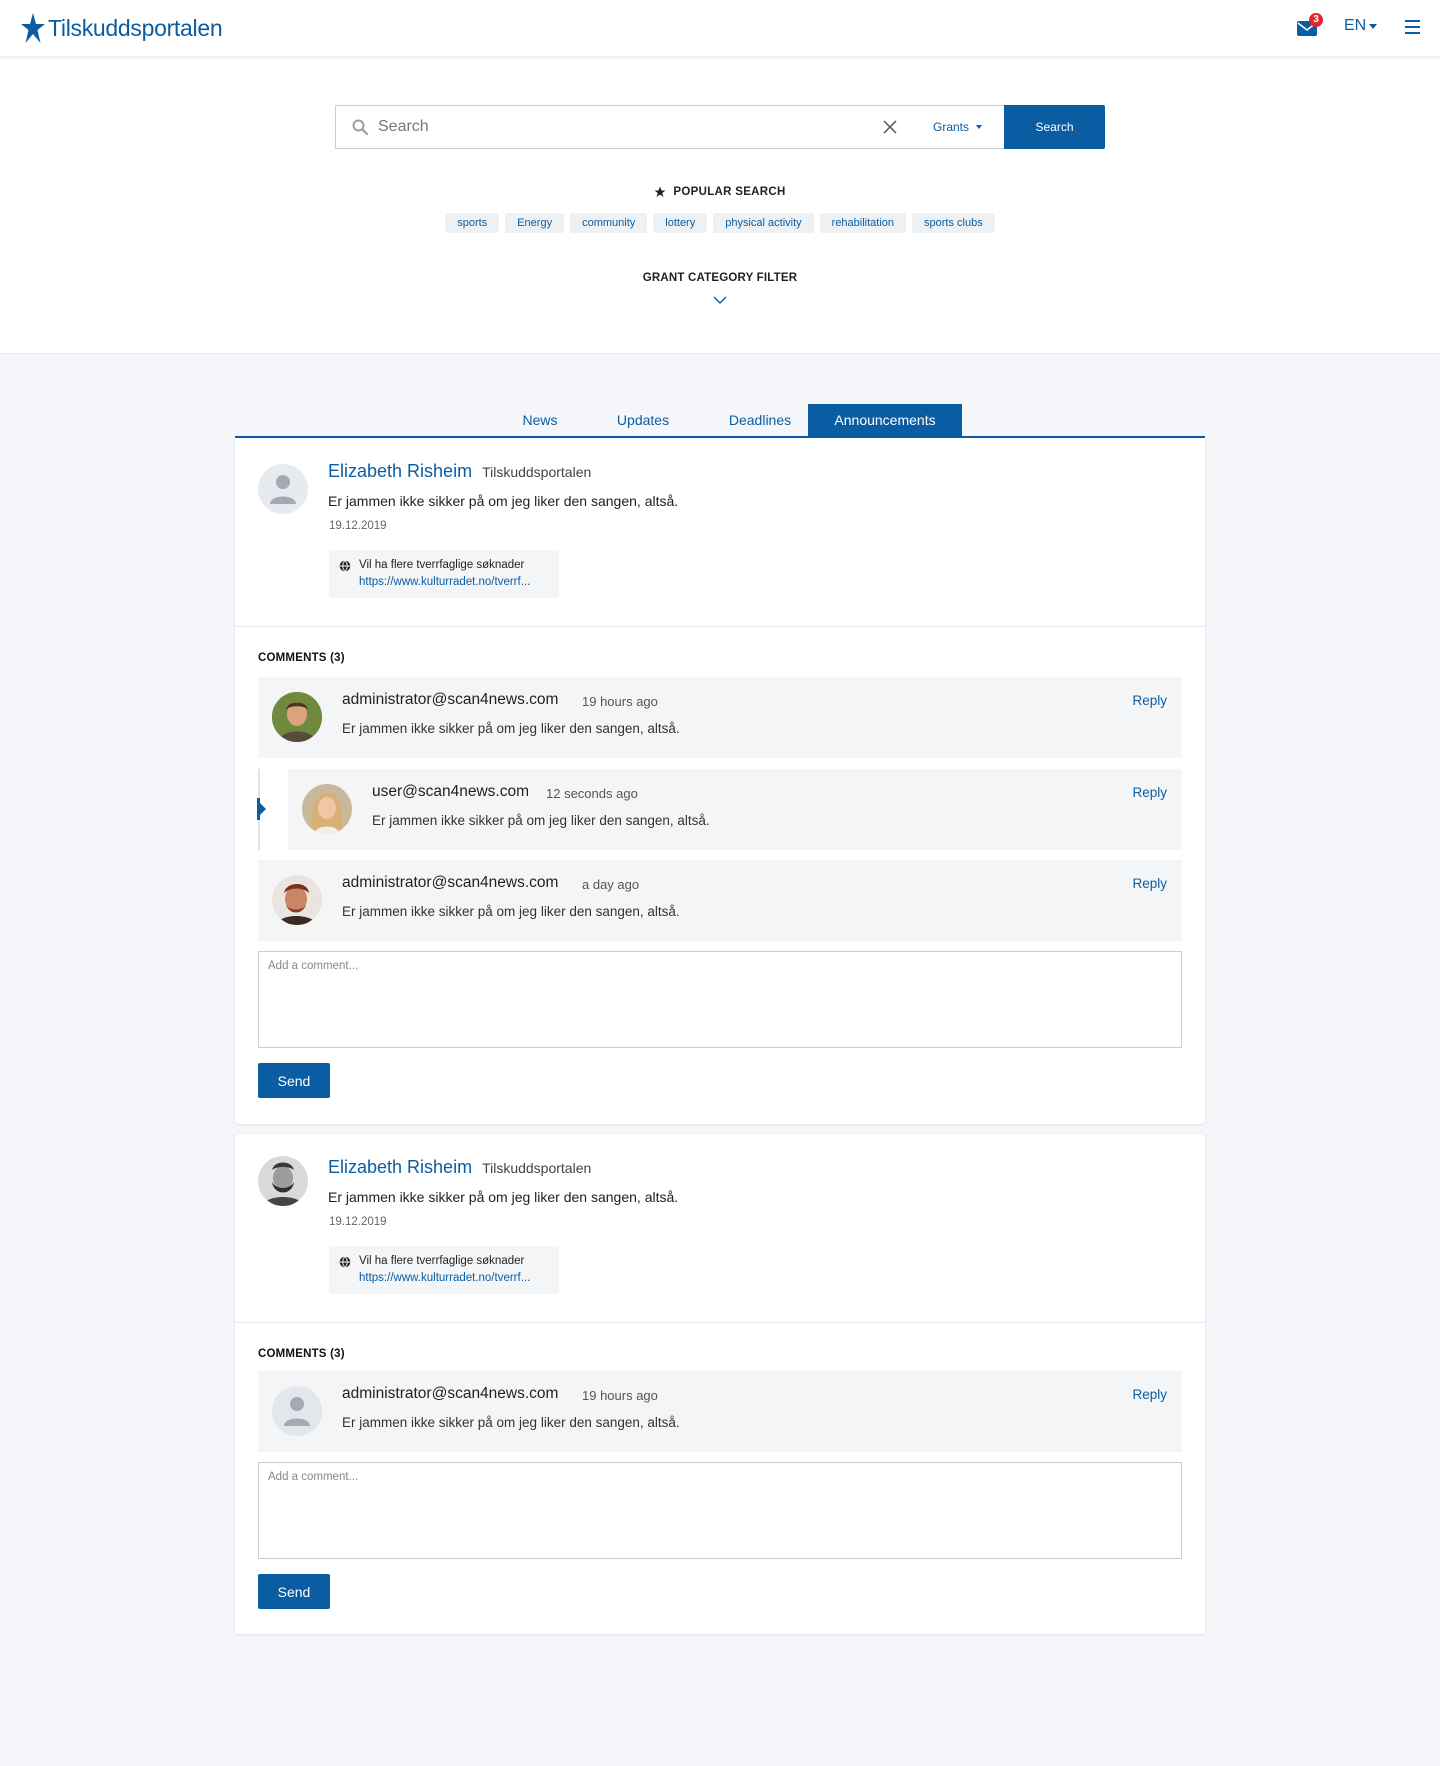 The image size is (1440, 1766). Describe the element at coordinates (760, 420) in the screenshot. I see `tab-deadlines: Deadlines` at that location.